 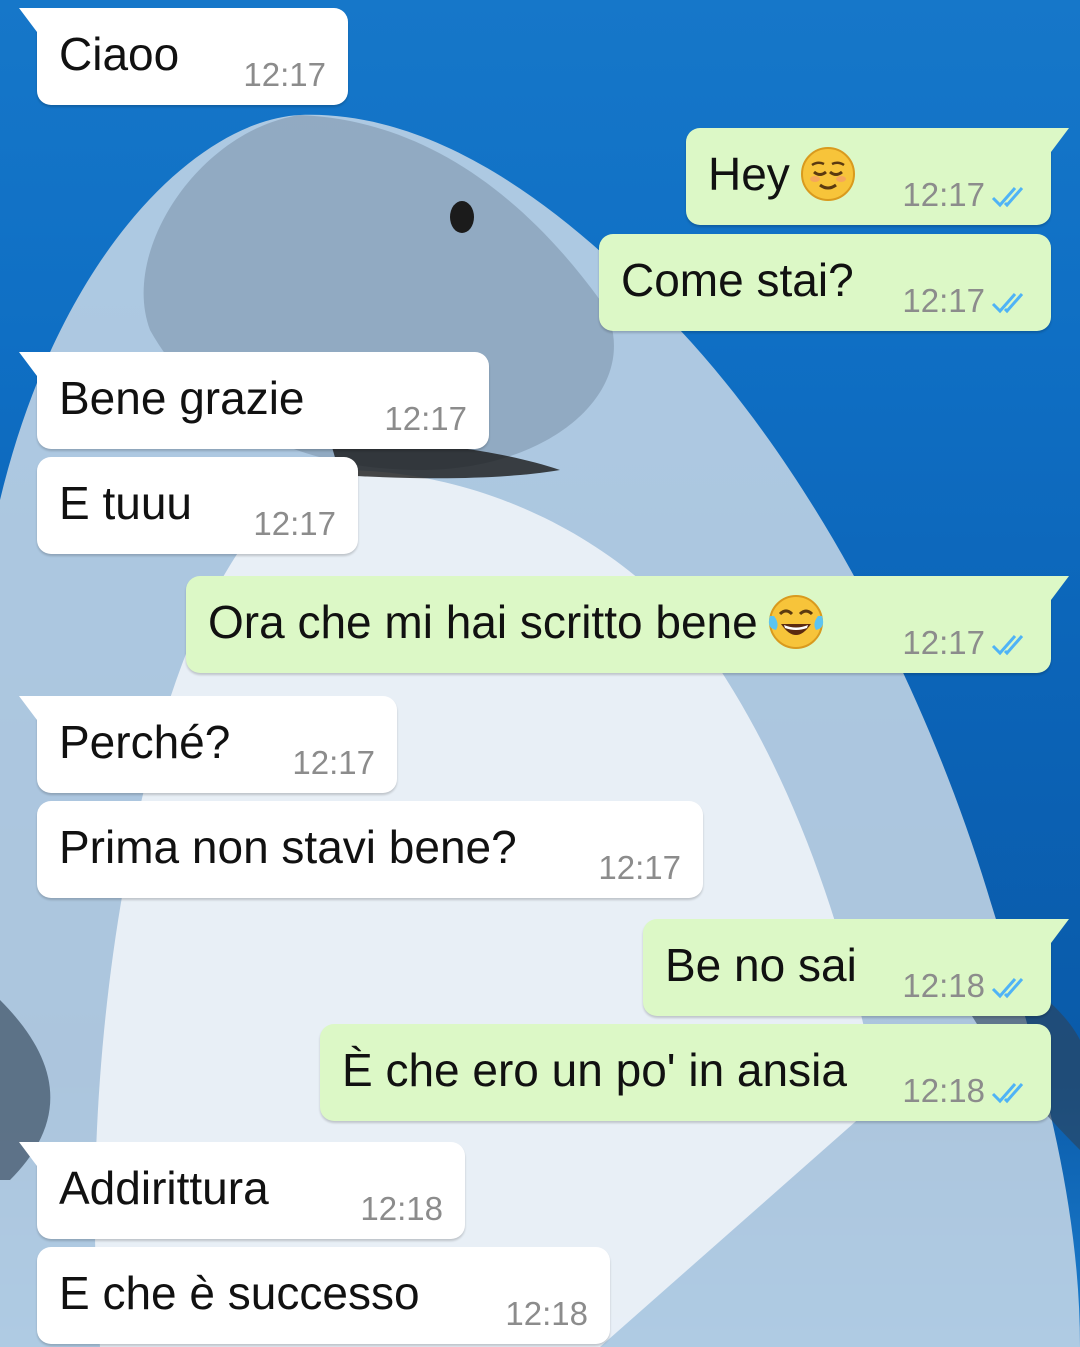 I want to click on message-text: Come stai?, so click(x=737, y=280).